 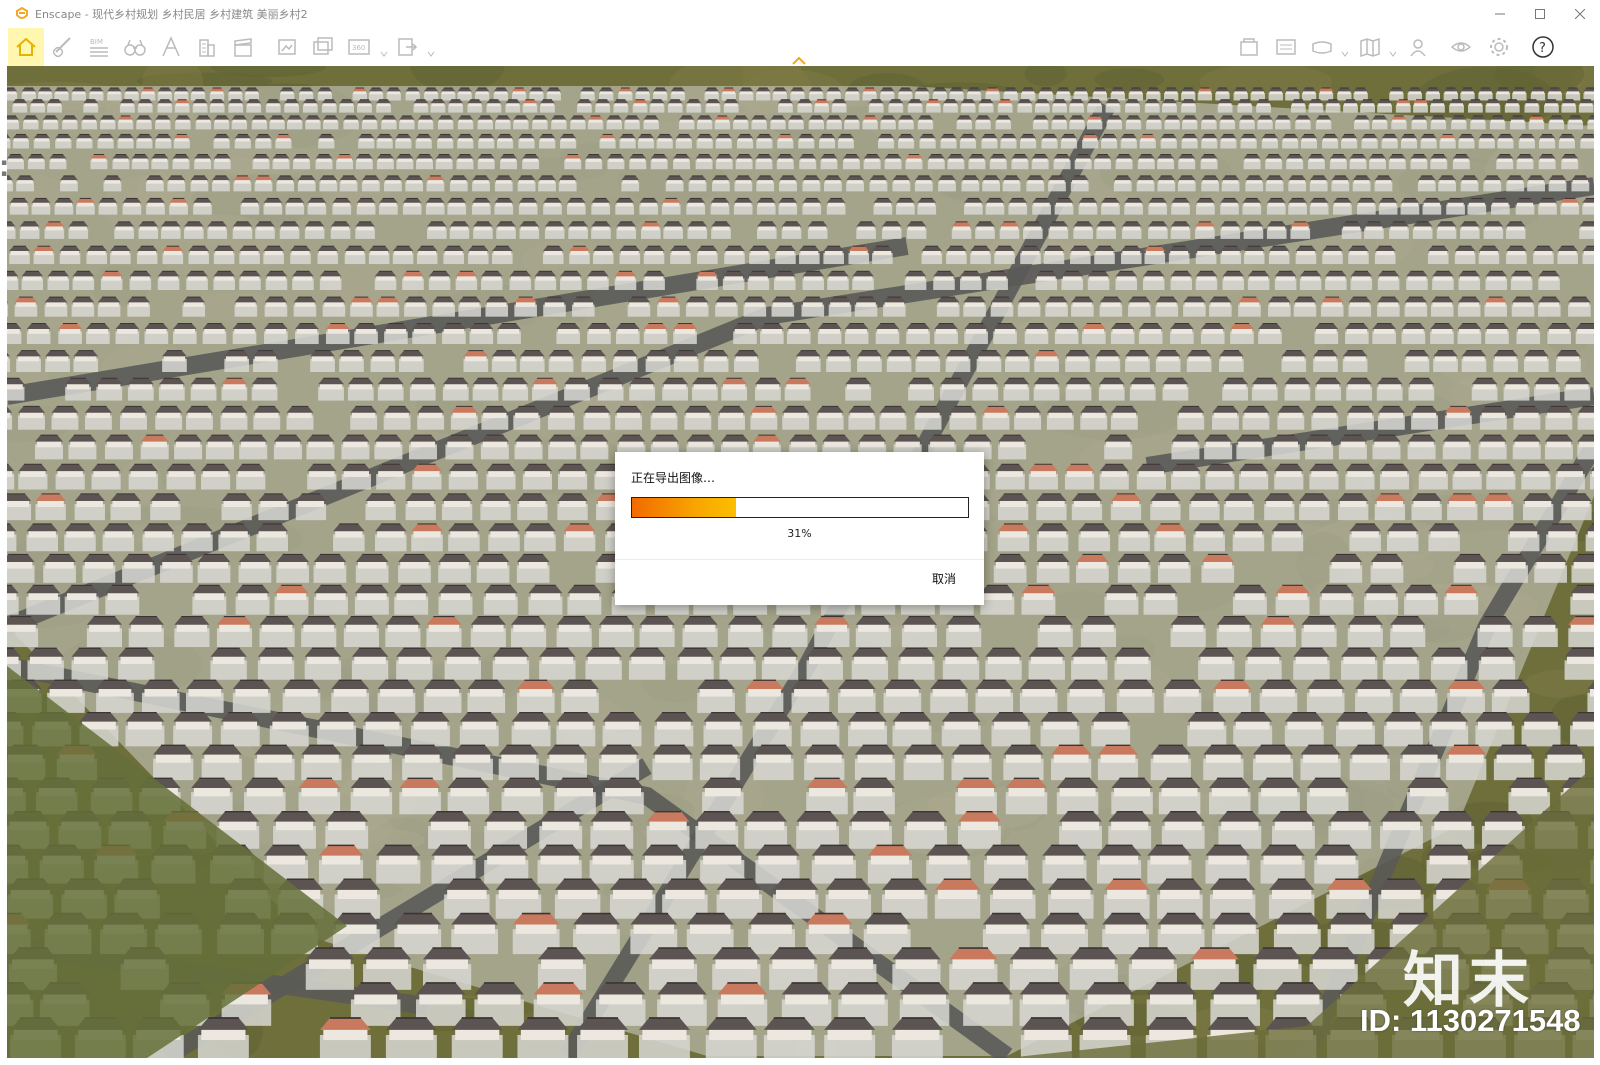 What do you see at coordinates (684, 507) in the screenshot?
I see `progress-fill` at bounding box center [684, 507].